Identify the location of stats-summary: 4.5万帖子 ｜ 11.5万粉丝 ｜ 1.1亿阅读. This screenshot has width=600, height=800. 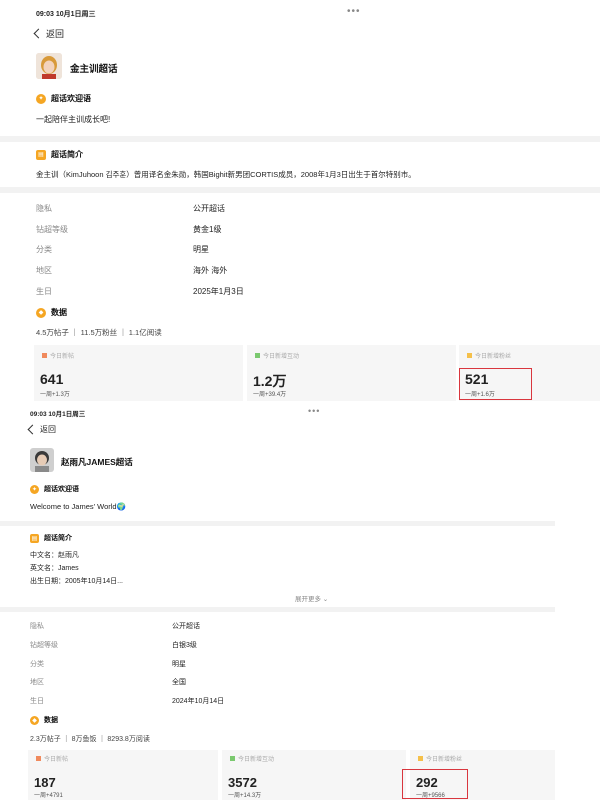
(99, 332).